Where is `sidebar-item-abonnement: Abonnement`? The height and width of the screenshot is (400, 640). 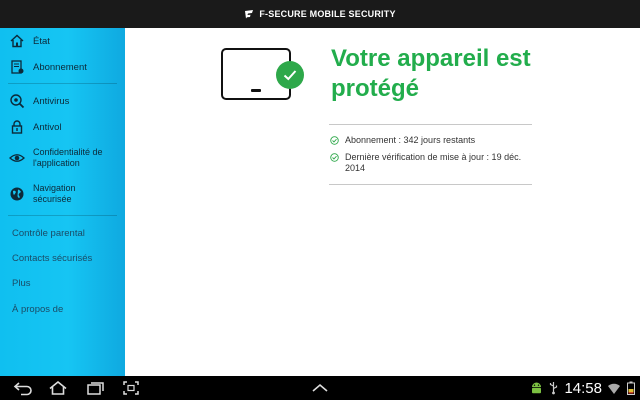
sidebar-item-abonnement: Abonnement is located at coordinates (62, 67).